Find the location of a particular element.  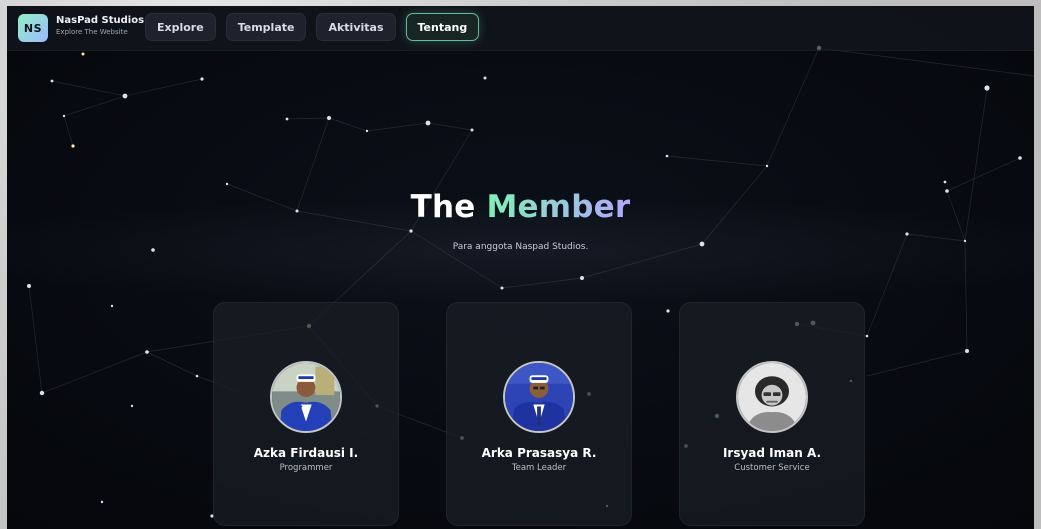

member-card: Irsyad Iman A. Customer Service is located at coordinates (772, 414).